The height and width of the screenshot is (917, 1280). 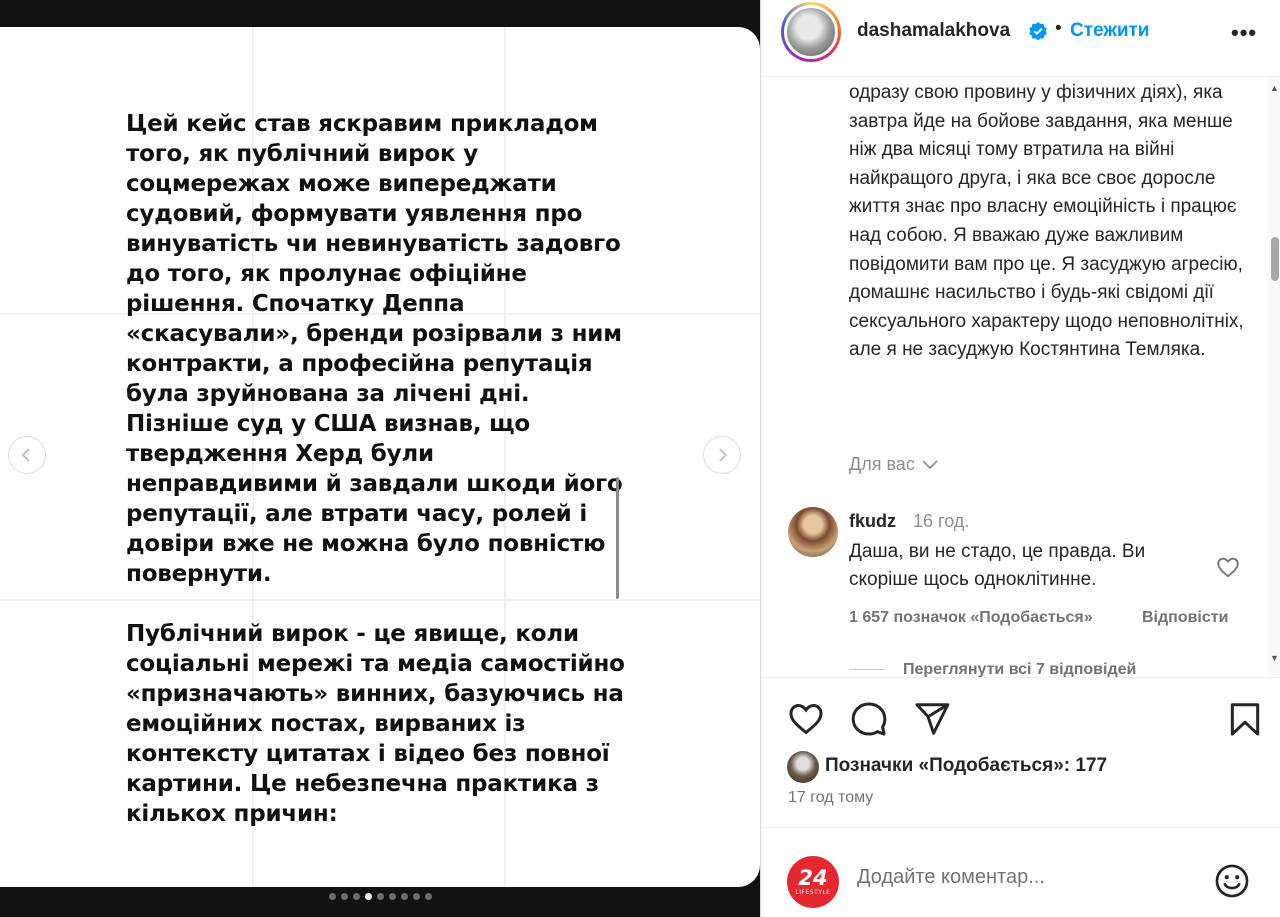 I want to click on comment-input, so click(x=1027, y=877).